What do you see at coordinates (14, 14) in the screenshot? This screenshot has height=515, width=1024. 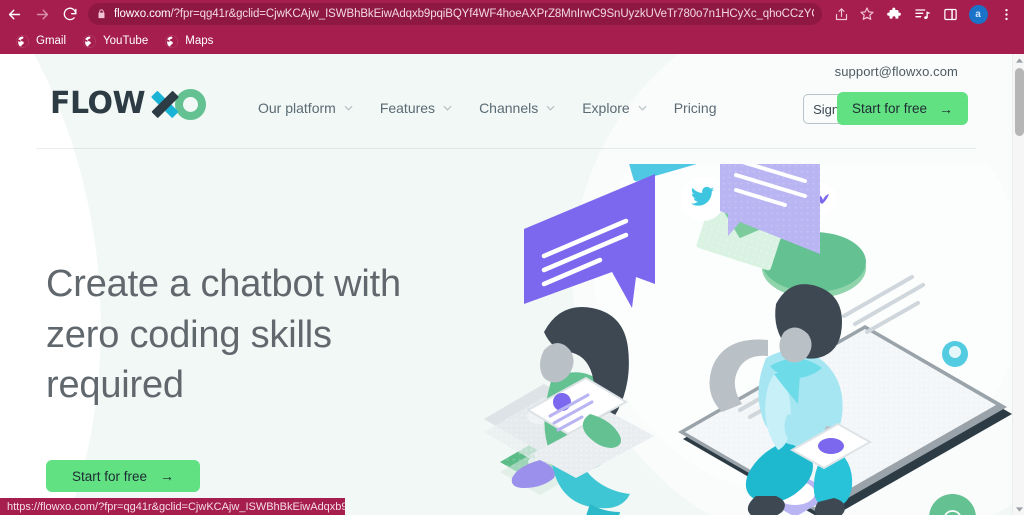 I see `back-button` at bounding box center [14, 14].